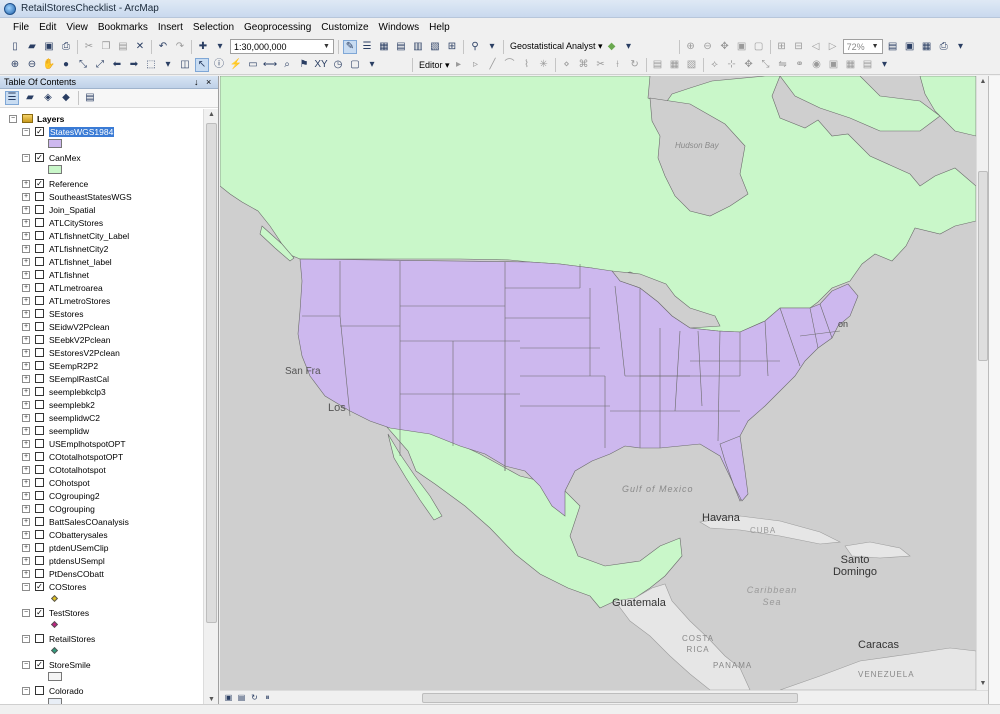 The image size is (1000, 714). I want to click on layer-name: USEmplhotspotOPT, so click(87, 444).